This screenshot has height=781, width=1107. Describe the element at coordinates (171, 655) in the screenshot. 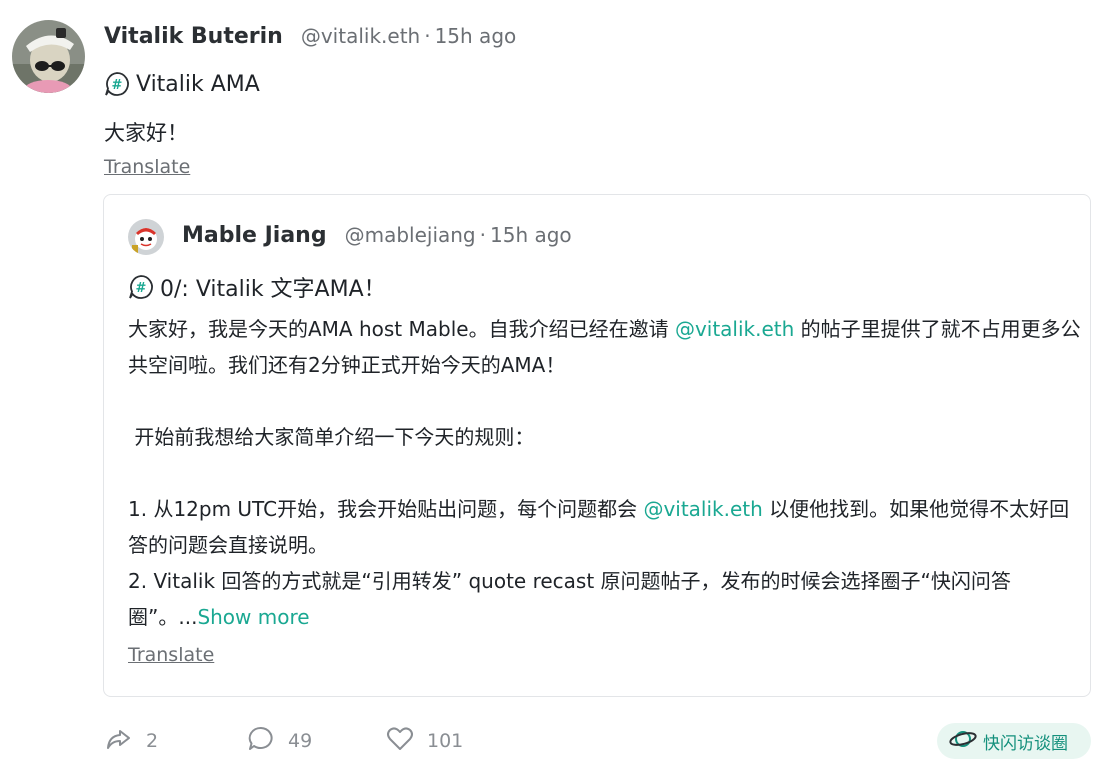

I see `quoted-translate-link: Translate` at that location.